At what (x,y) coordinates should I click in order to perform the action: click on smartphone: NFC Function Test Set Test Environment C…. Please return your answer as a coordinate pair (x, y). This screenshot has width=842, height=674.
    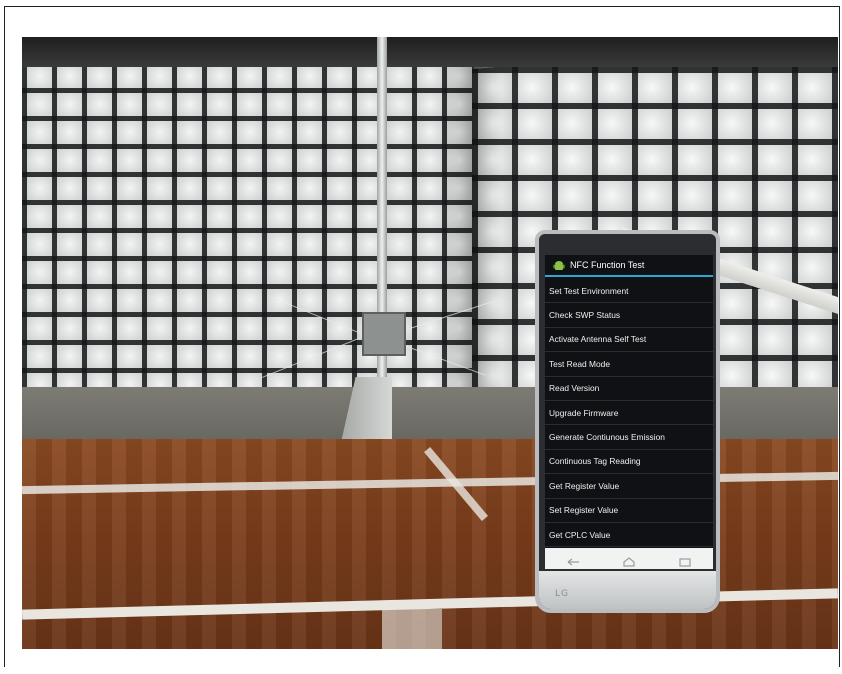
    Looking at the image, I should click on (627, 421).